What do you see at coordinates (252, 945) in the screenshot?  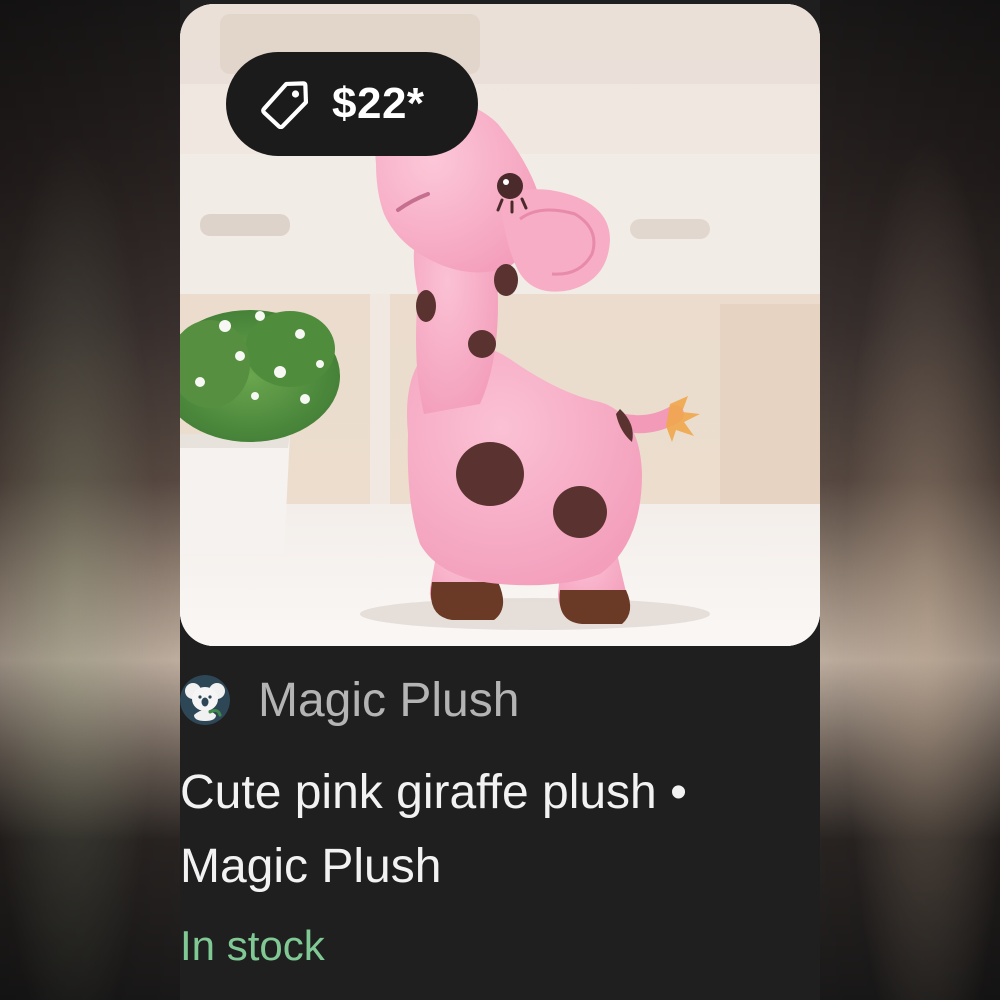 I see `stock-status: In stock` at bounding box center [252, 945].